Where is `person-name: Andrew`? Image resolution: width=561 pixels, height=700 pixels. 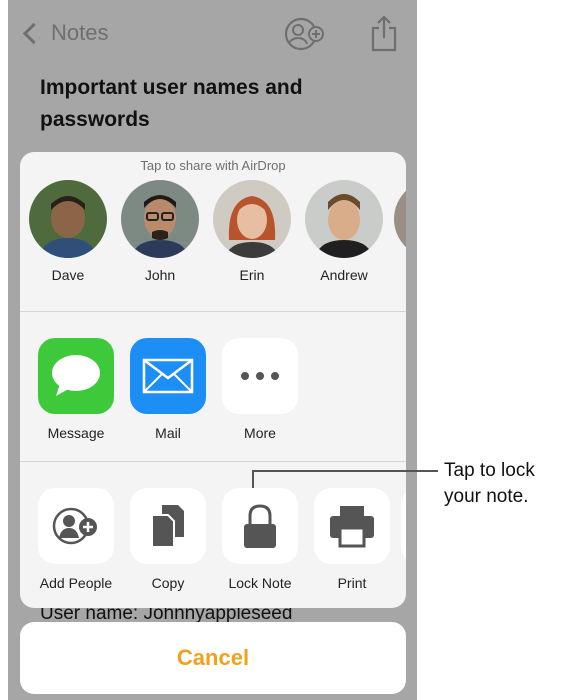 person-name: Andrew is located at coordinates (344, 275).